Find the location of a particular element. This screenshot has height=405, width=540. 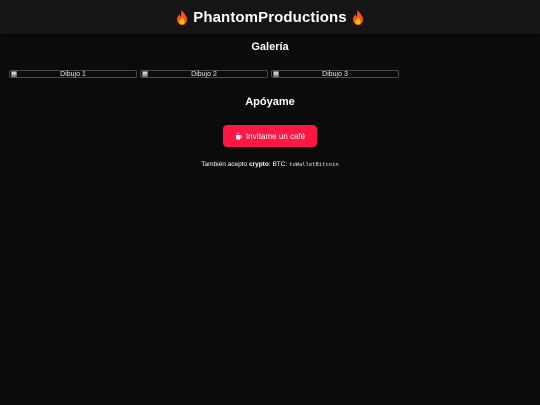

btc-wallet-address: tuWalletBitcoin is located at coordinates (314, 165).